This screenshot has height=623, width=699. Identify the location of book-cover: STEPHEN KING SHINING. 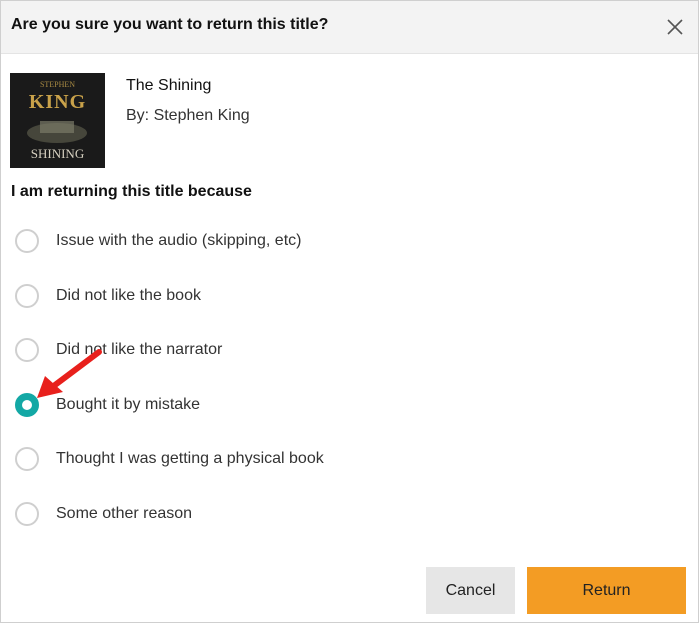
(57, 120).